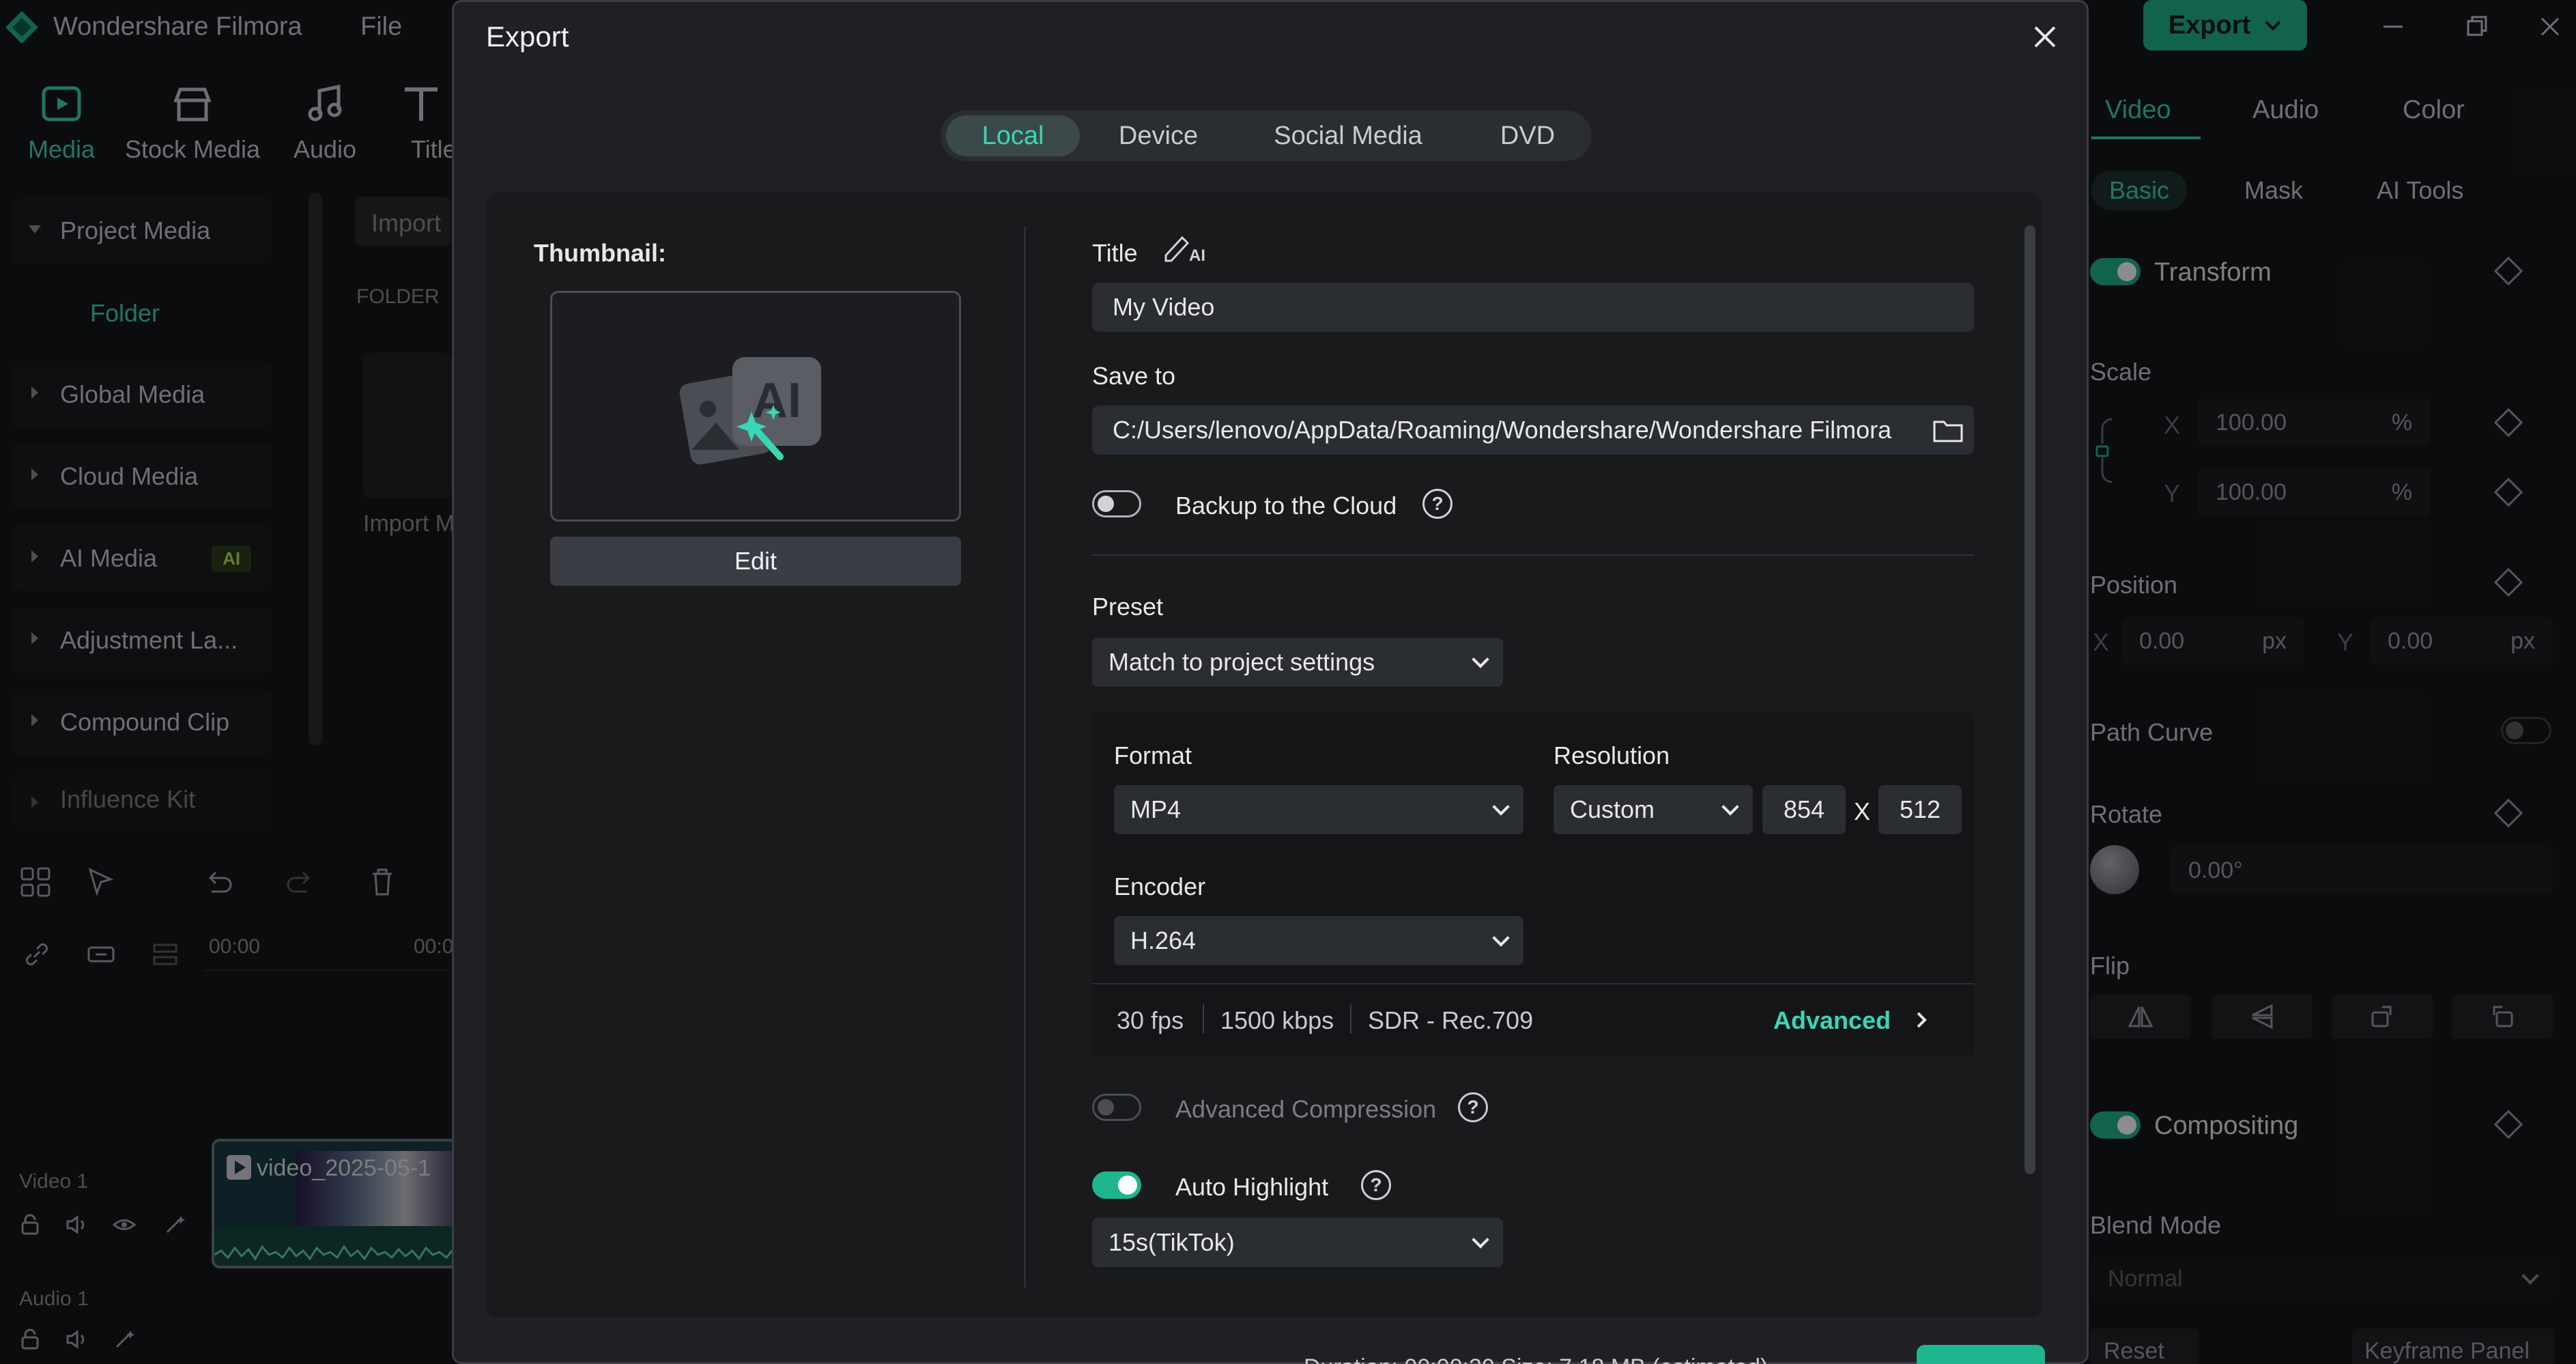 The width and height of the screenshot is (2576, 1364). I want to click on backup-cloud-toggle, so click(1116, 503).